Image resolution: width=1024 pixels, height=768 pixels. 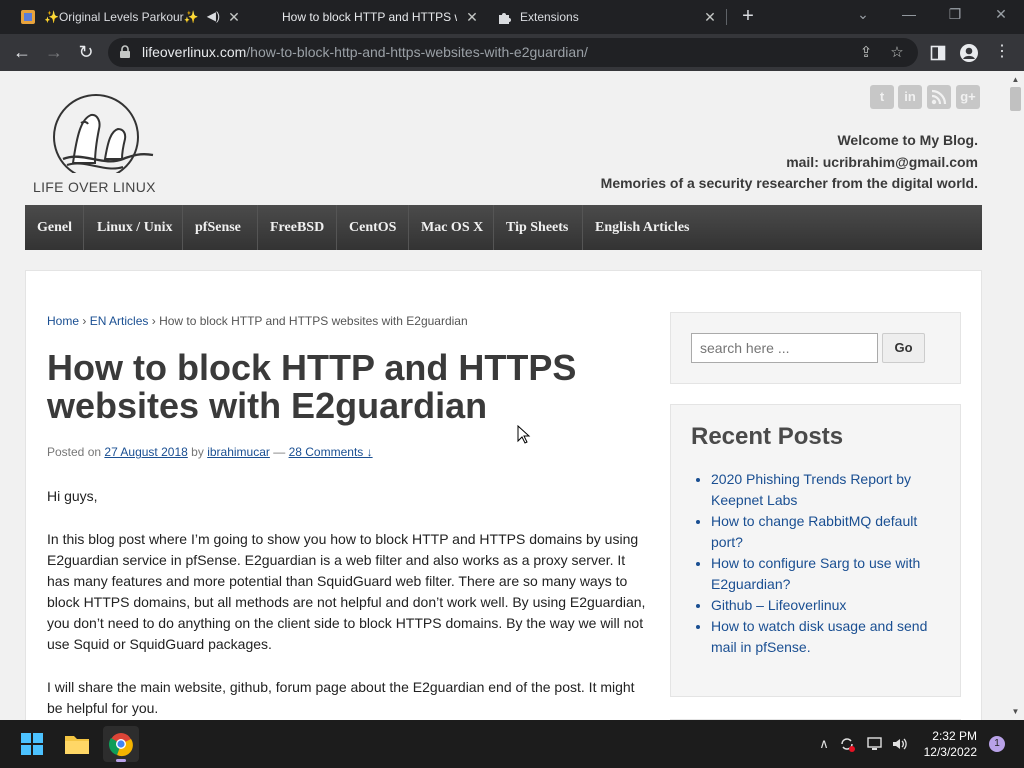 I want to click on by-label: by, so click(x=197, y=452).